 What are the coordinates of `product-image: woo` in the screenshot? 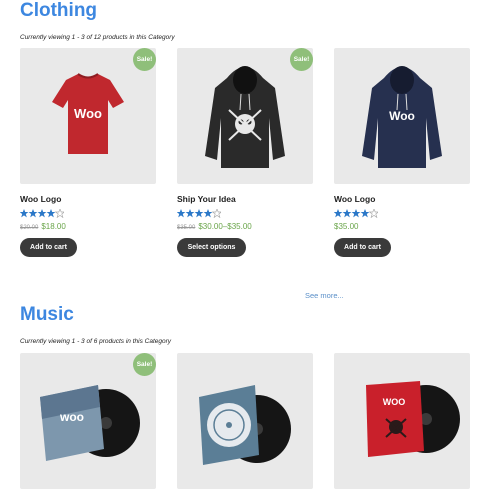 It's located at (88, 421).